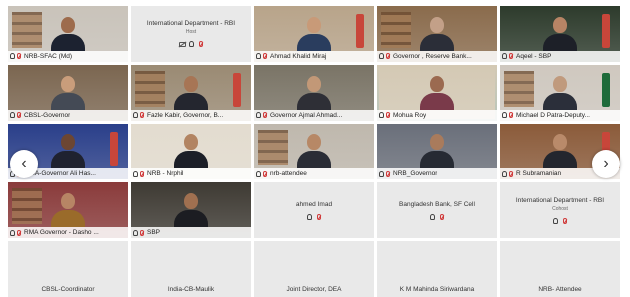 The width and height of the screenshot is (630, 297). I want to click on participant-name-bar: nrb-attendee, so click(314, 174).